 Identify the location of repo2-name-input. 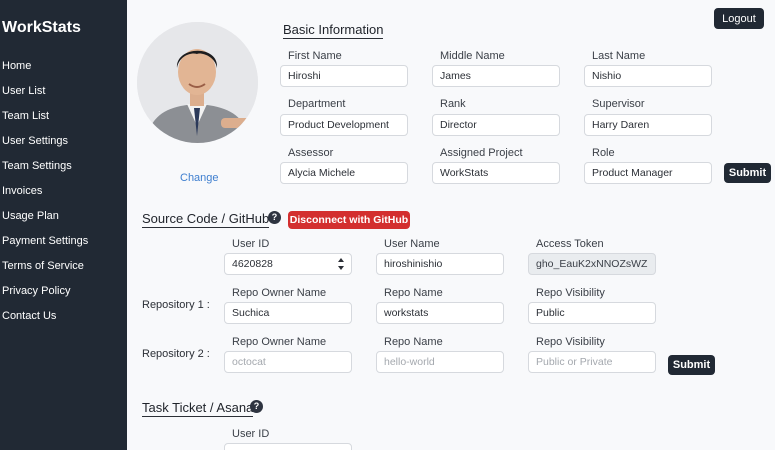
(440, 362).